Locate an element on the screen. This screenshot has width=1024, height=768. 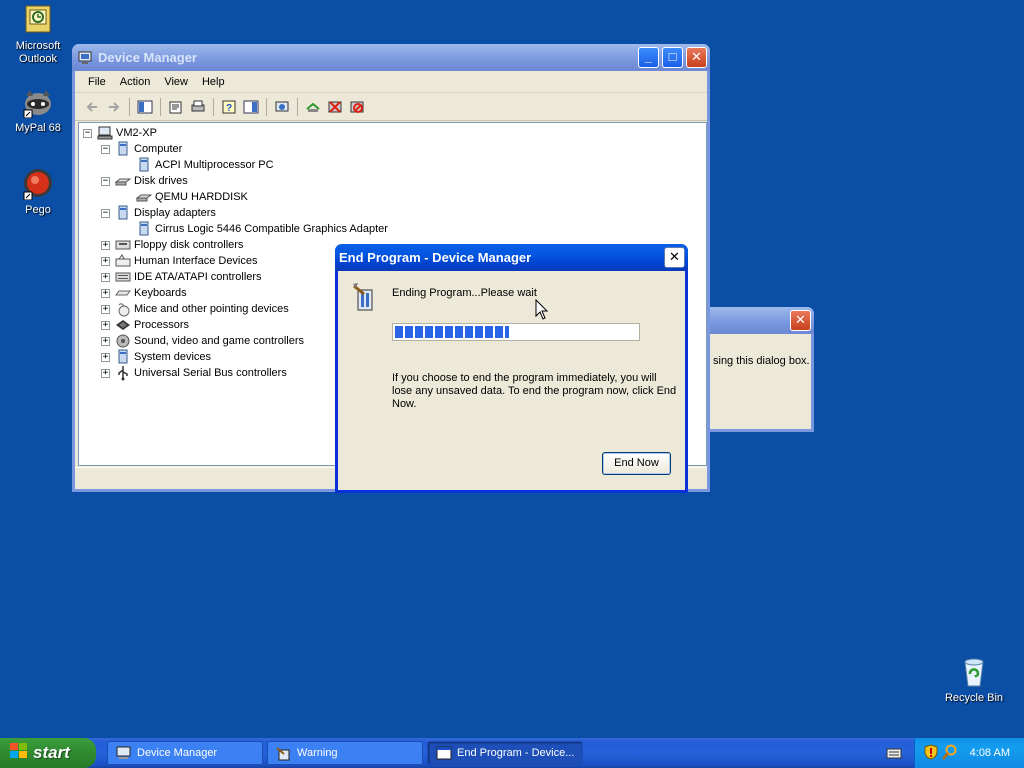
warning-message: sing this dialog box. is located at coordinates (761, 361).